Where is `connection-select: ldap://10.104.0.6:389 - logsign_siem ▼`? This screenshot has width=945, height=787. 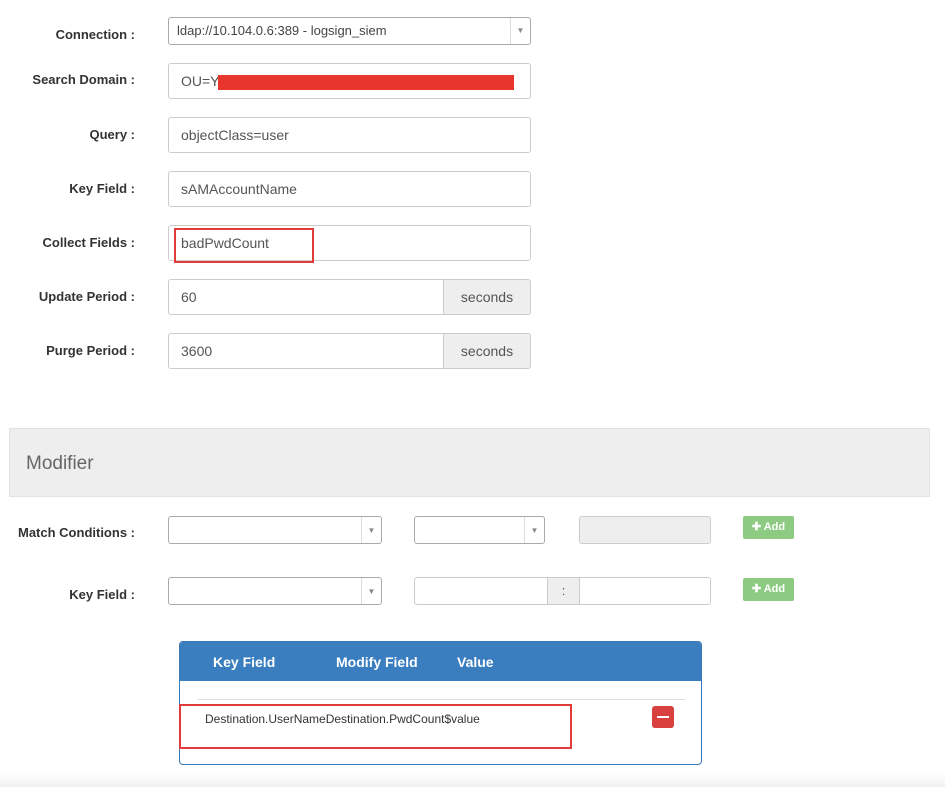
connection-select: ldap://10.104.0.6:389 - logsign_siem ▼ is located at coordinates (349, 31).